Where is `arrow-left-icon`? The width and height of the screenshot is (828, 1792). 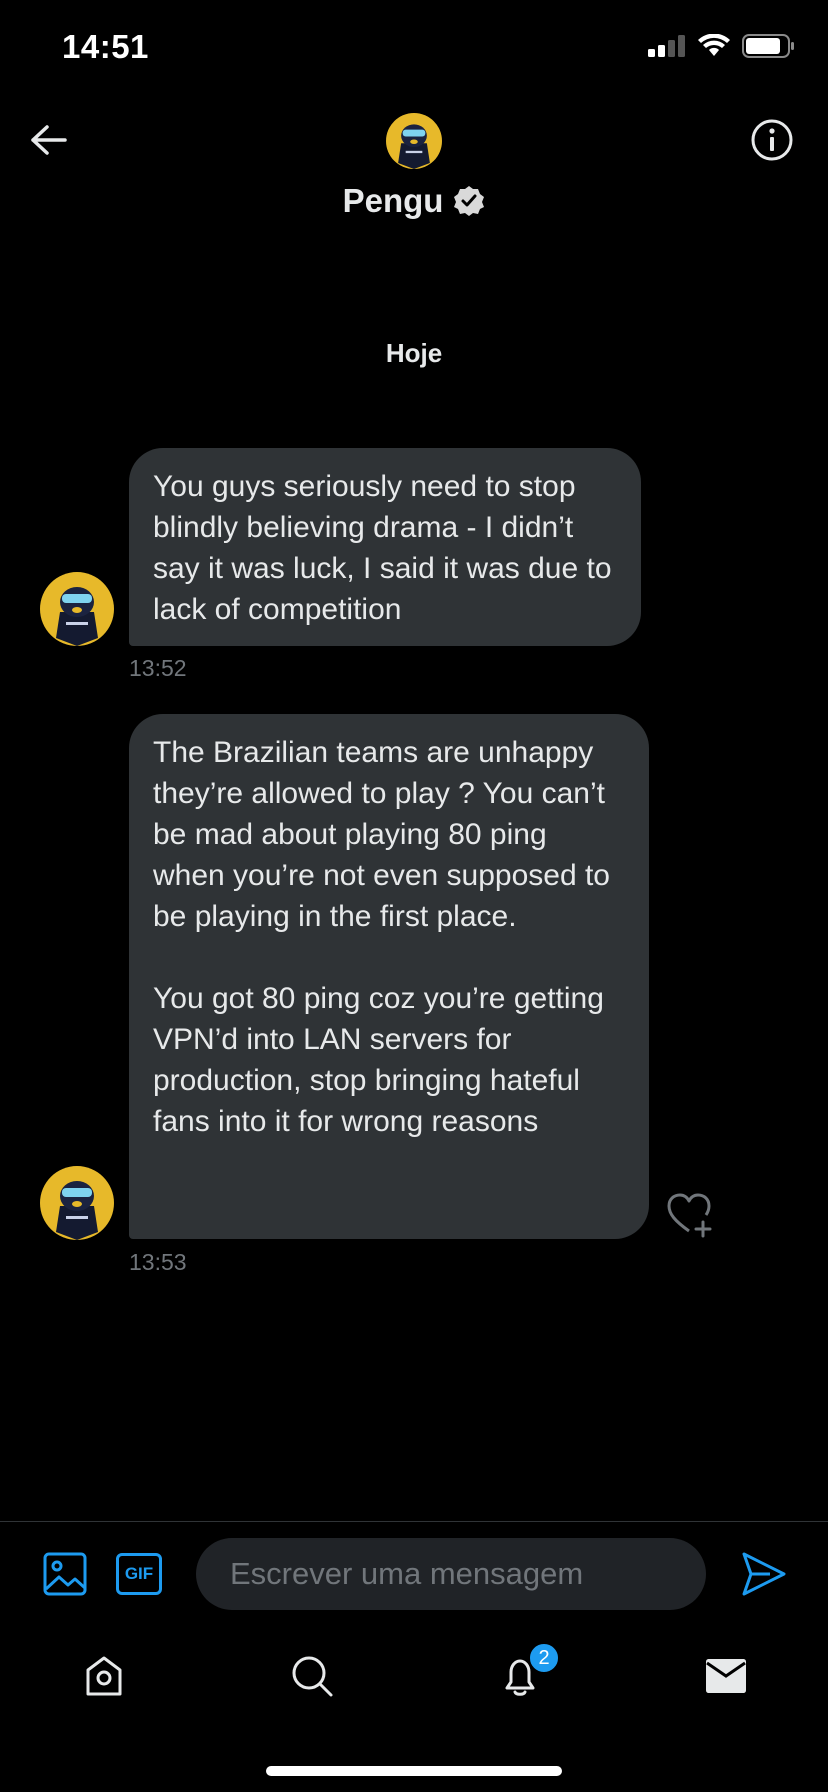
arrow-left-icon is located at coordinates (49, 140).